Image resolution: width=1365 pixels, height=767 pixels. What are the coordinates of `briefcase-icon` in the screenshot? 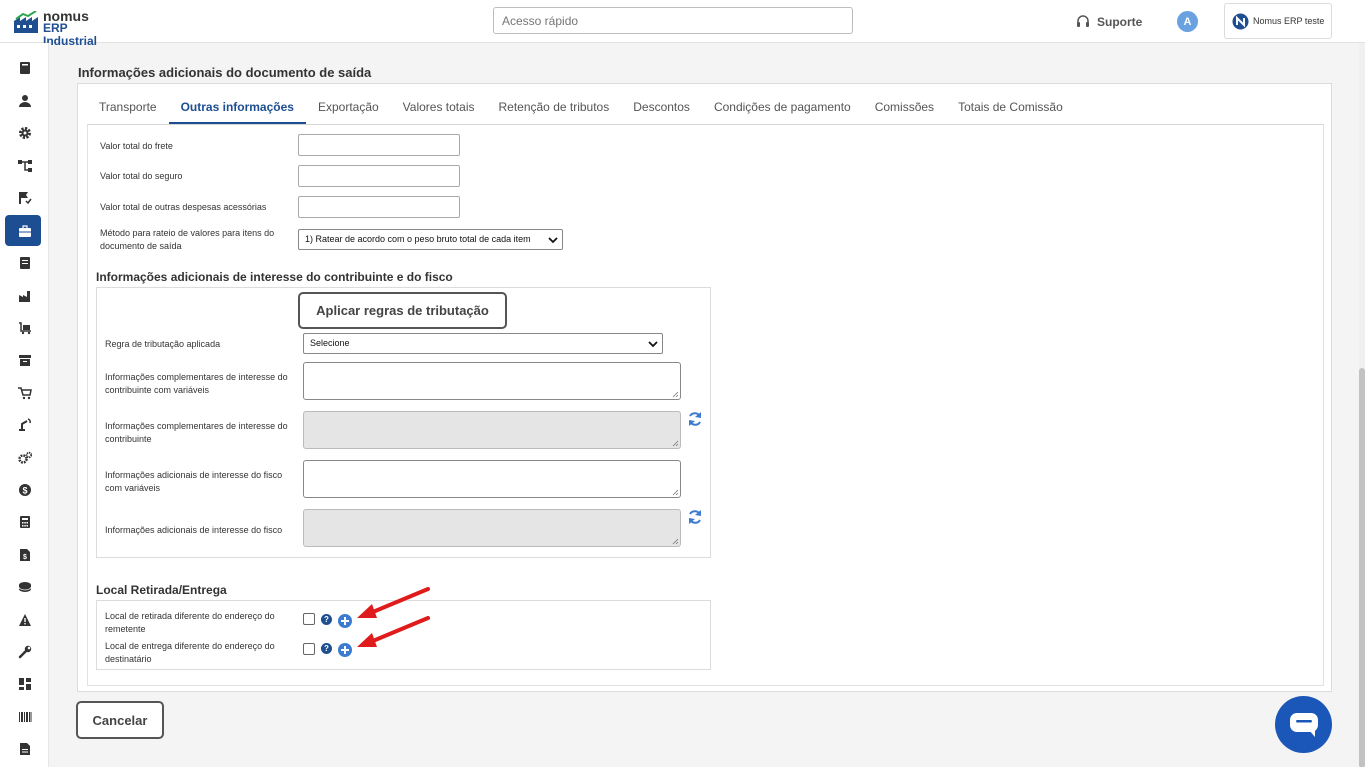 It's located at (24, 231).